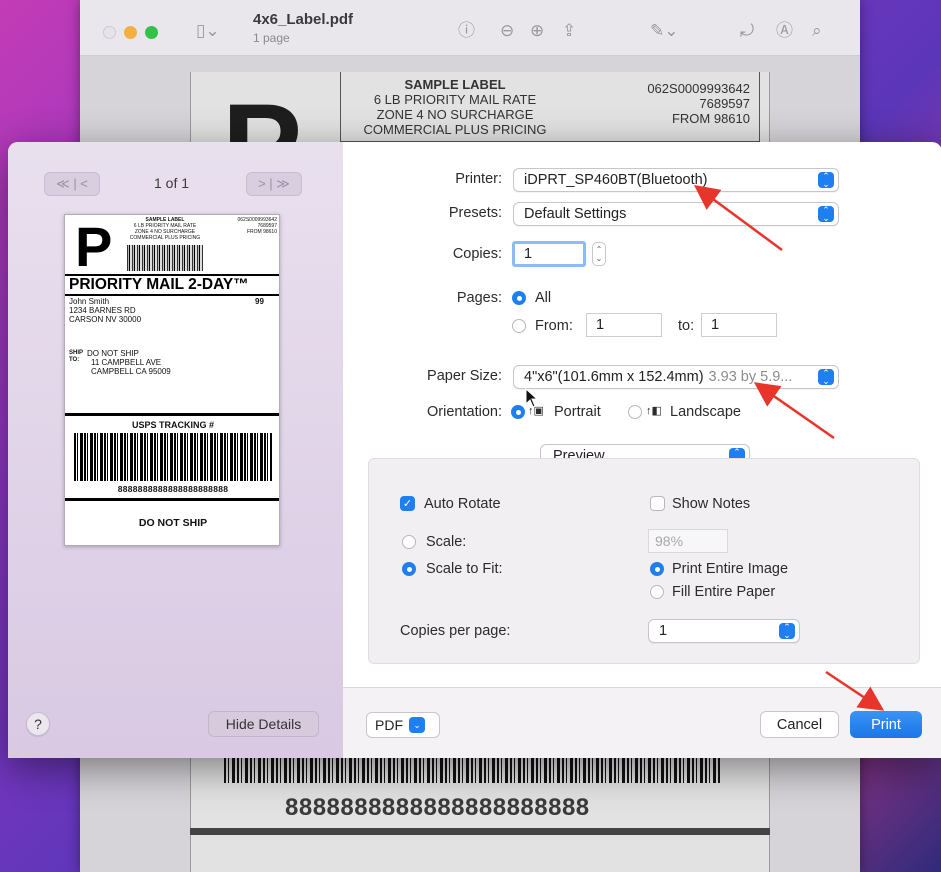  Describe the element at coordinates (105, 319) in the screenshot. I see `thumb-from-line: CARSON NV 30000` at that location.